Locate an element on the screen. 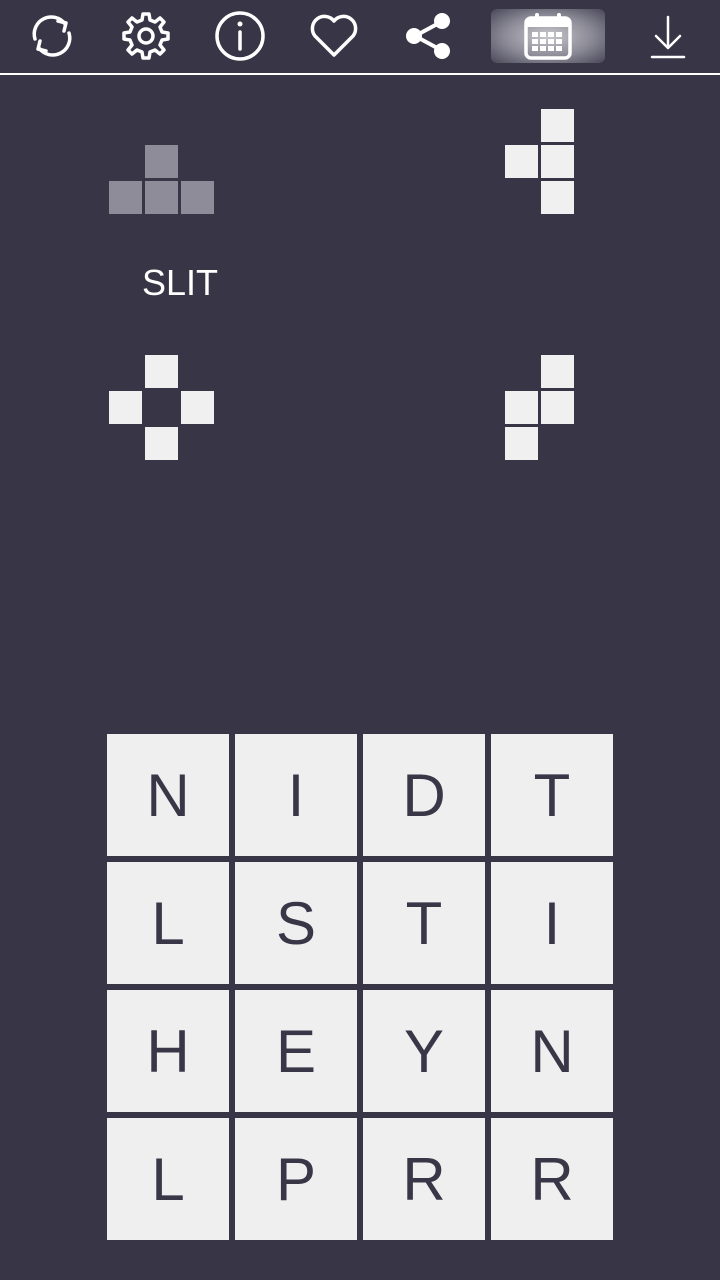  letter-tile: H is located at coordinates (168, 1051).